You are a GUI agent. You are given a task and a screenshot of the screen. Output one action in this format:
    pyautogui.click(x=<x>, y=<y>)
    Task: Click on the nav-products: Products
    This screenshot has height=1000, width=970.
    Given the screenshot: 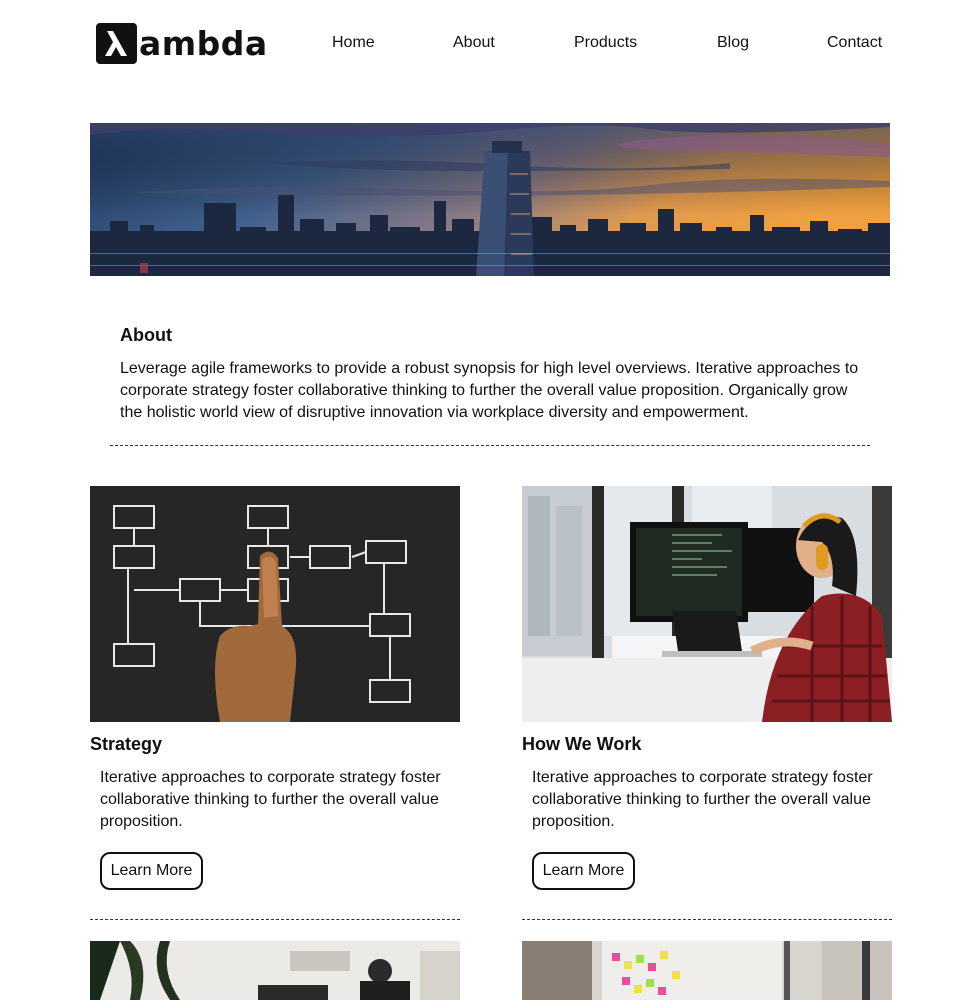 What is the action you would take?
    pyautogui.click(x=605, y=43)
    